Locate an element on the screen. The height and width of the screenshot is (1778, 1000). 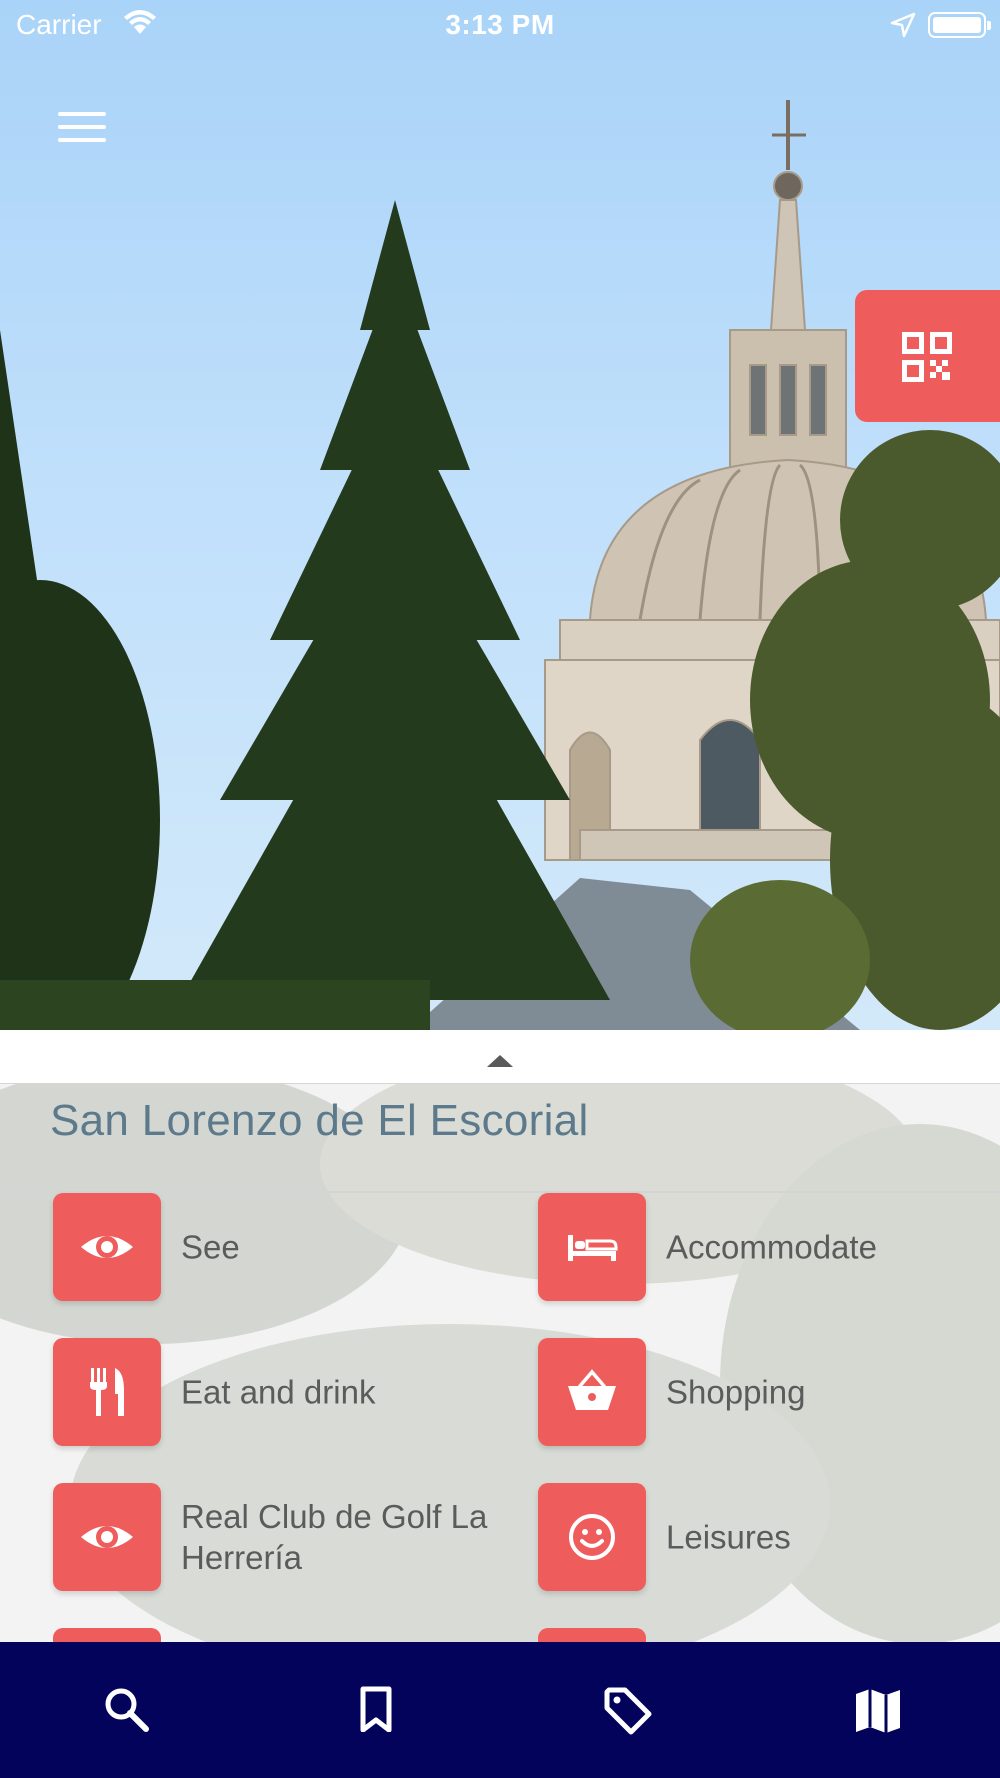
tab-offers is located at coordinates (625, 1710).